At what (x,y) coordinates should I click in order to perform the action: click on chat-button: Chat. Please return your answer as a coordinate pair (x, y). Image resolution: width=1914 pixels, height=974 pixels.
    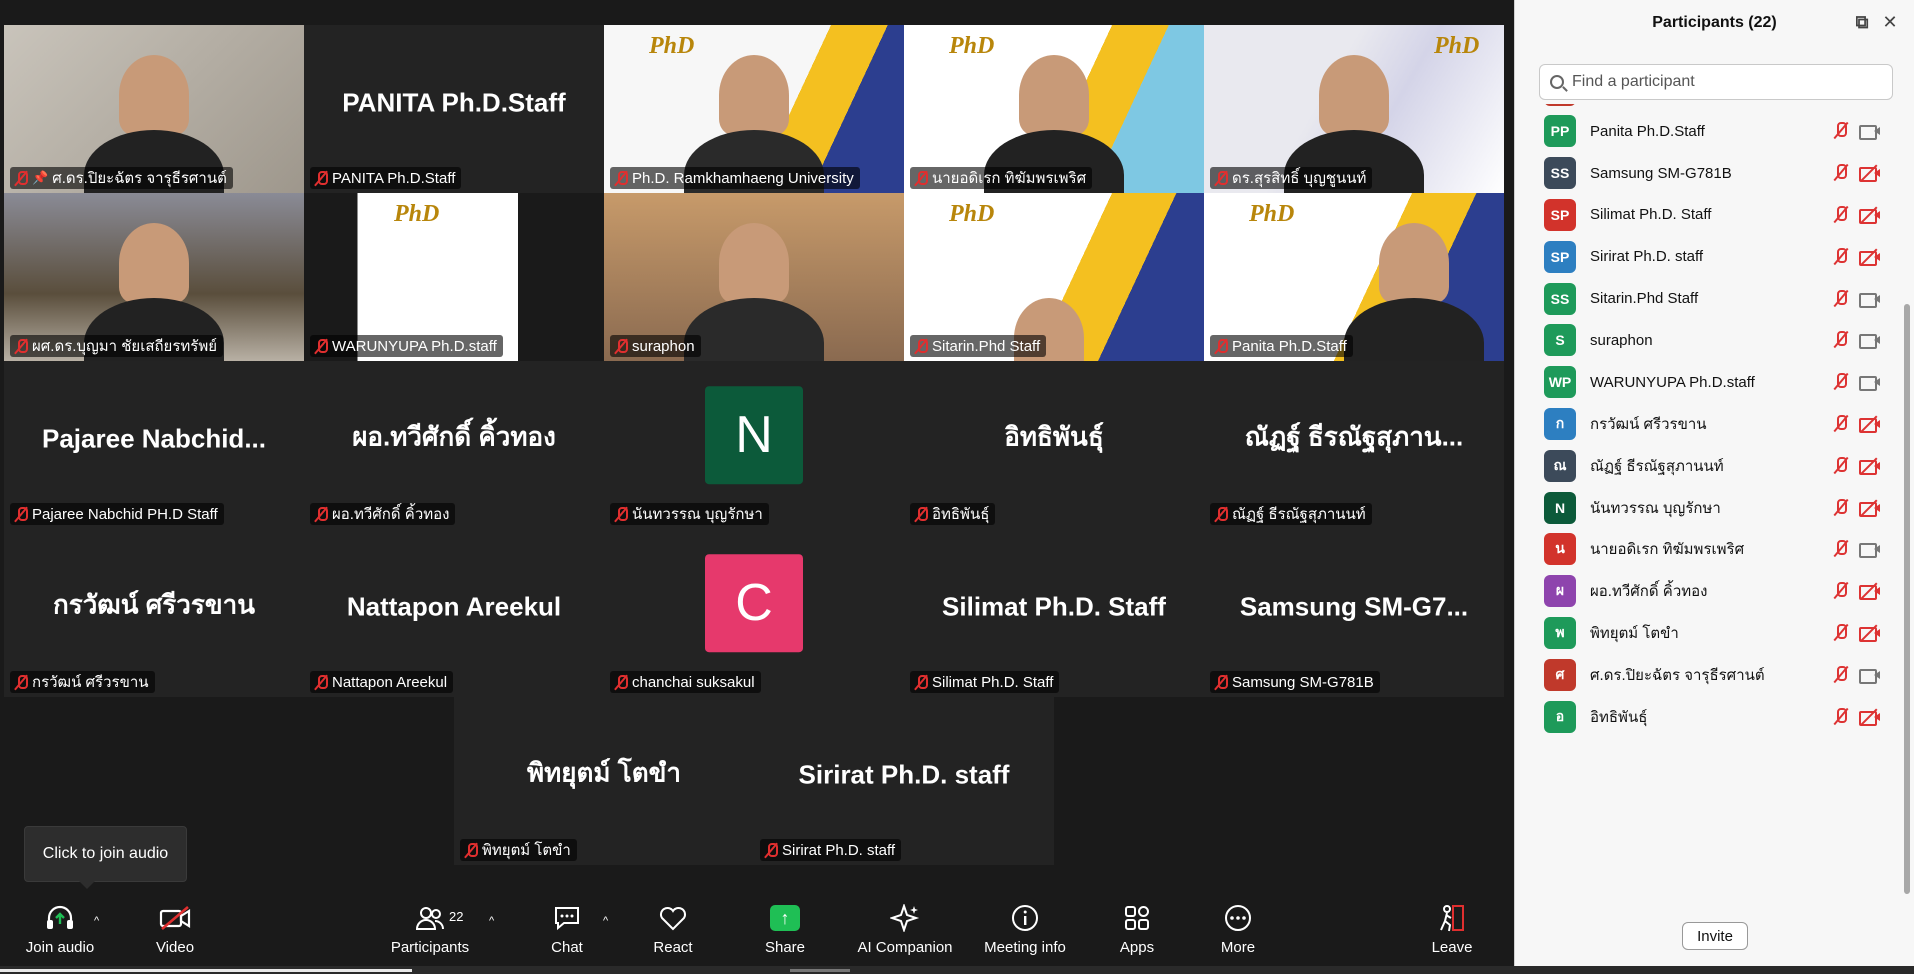
    Looking at the image, I should click on (567, 930).